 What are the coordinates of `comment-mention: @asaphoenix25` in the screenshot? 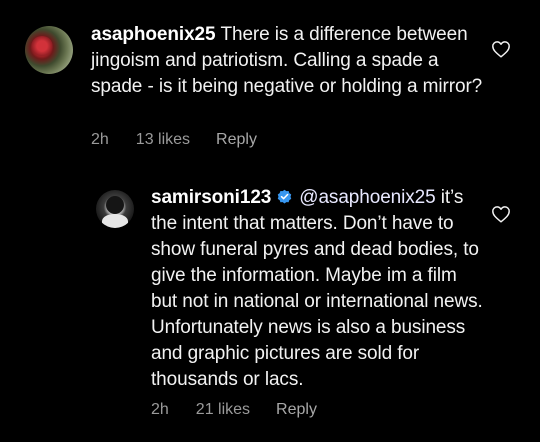 It's located at (367, 197).